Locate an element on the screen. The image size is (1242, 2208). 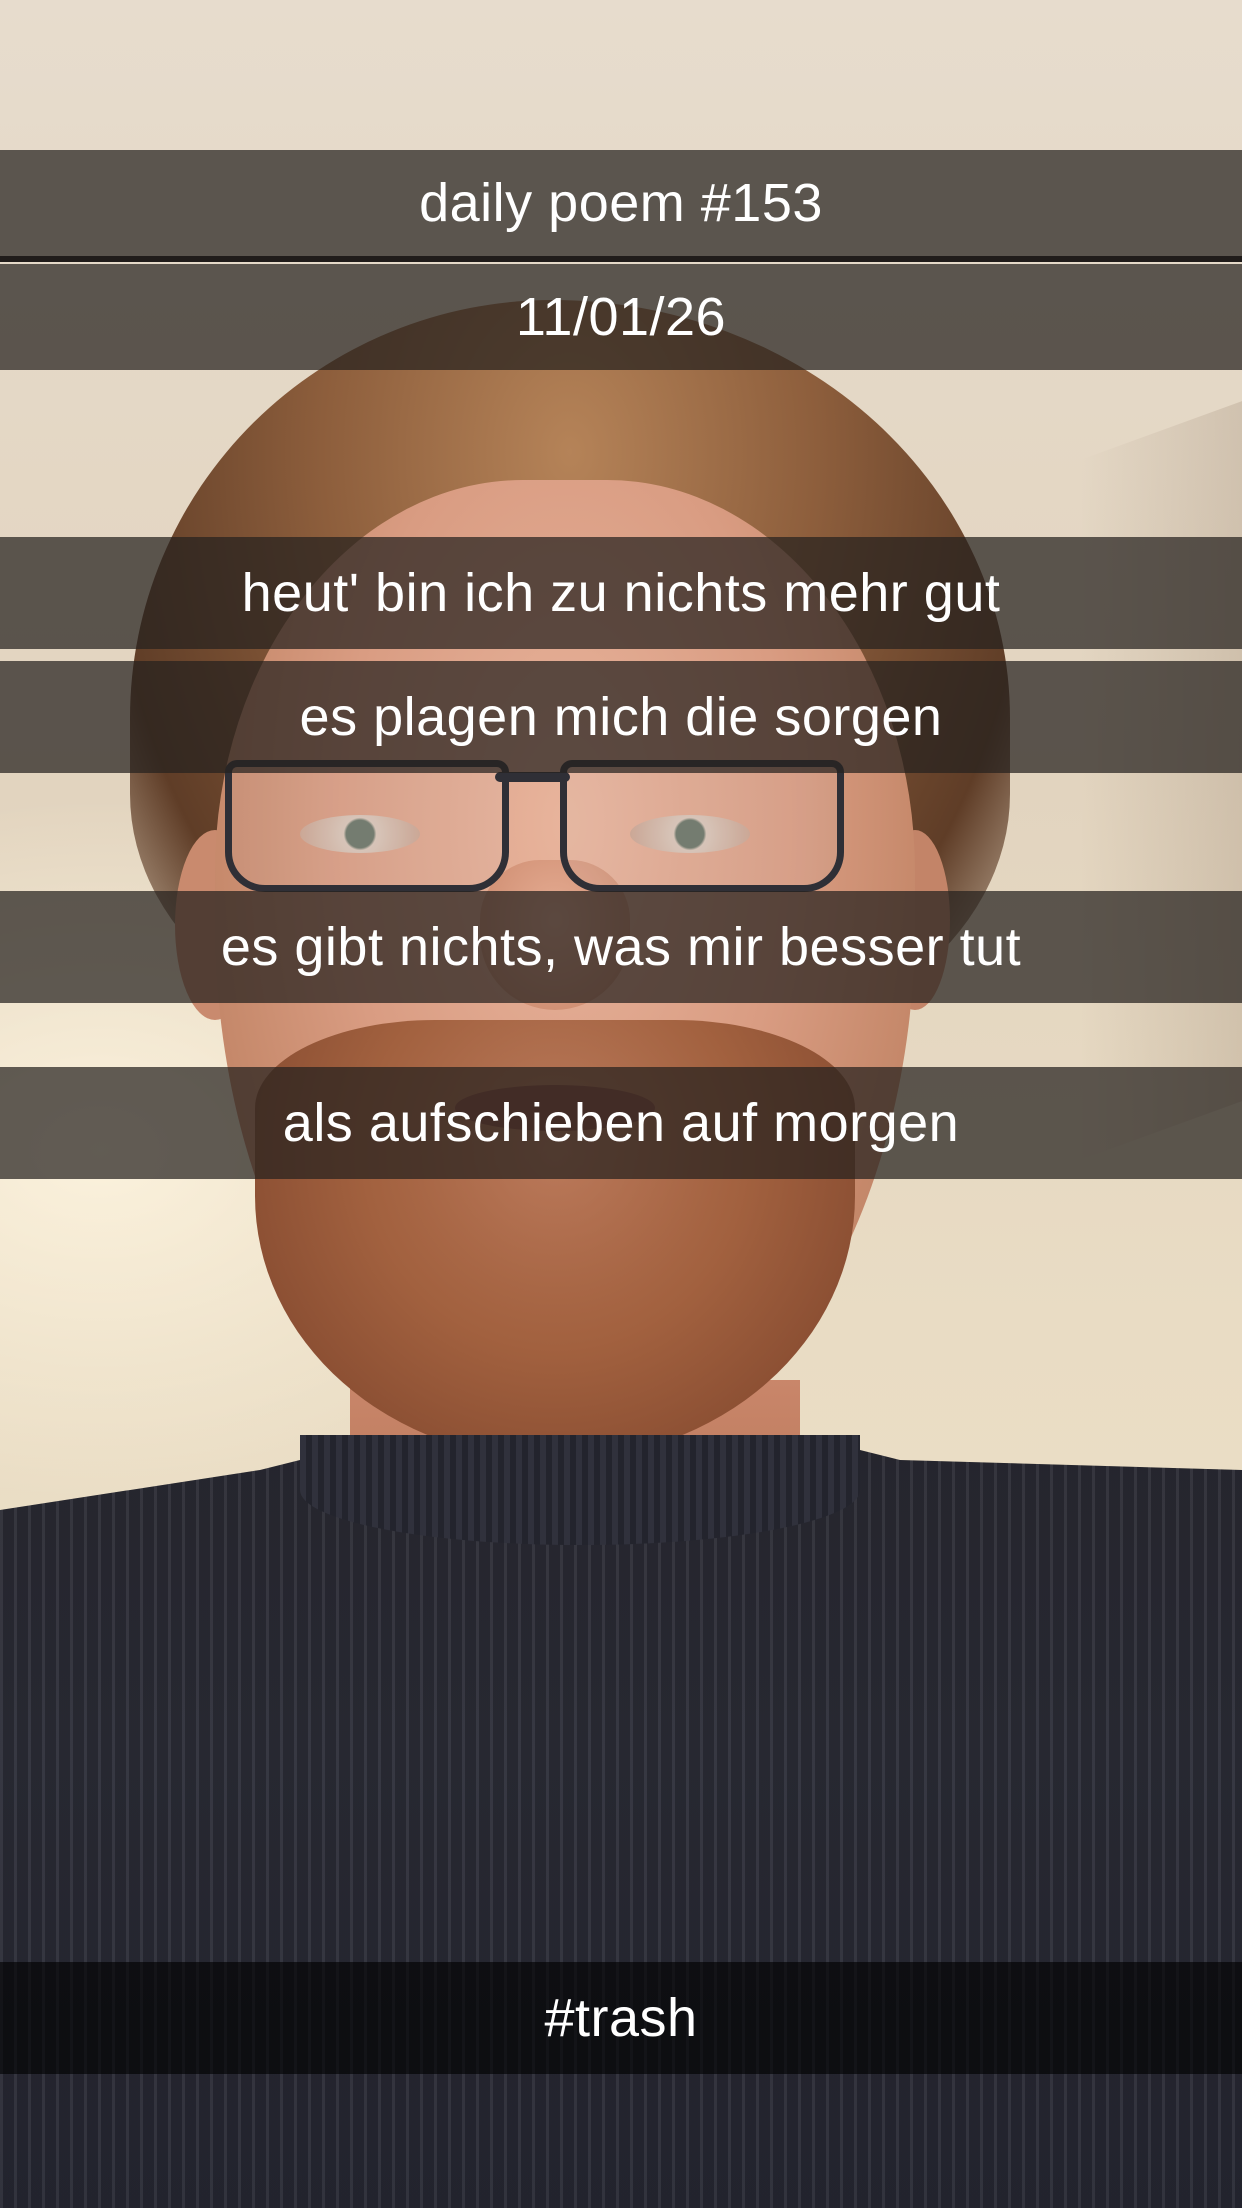
caption-hashtag: #trash is located at coordinates (621, 2018).